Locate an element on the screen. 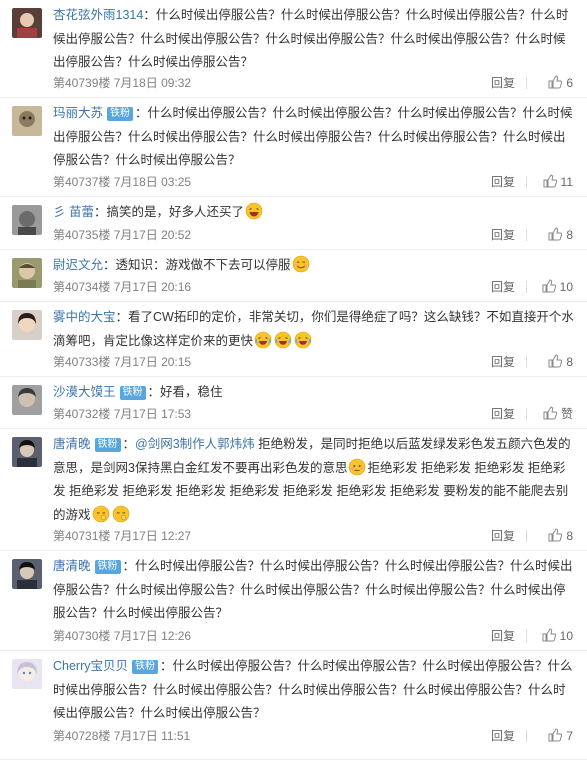 The image size is (587, 760). username-link: 沙漠大馍王 is located at coordinates (84, 392).